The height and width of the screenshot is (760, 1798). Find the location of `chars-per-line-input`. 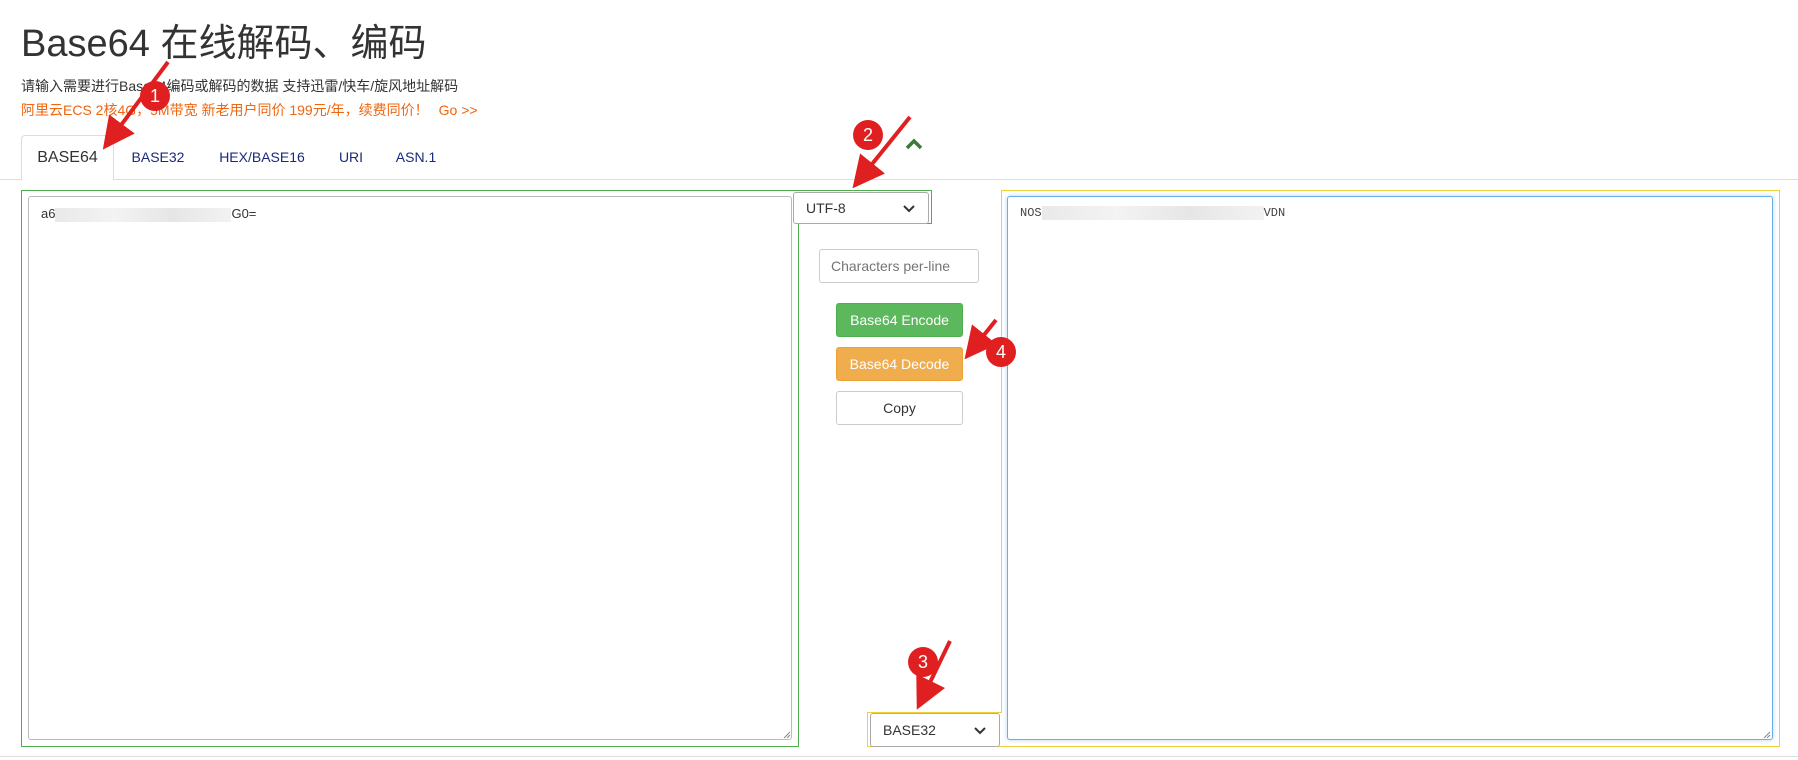

chars-per-line-input is located at coordinates (899, 266).